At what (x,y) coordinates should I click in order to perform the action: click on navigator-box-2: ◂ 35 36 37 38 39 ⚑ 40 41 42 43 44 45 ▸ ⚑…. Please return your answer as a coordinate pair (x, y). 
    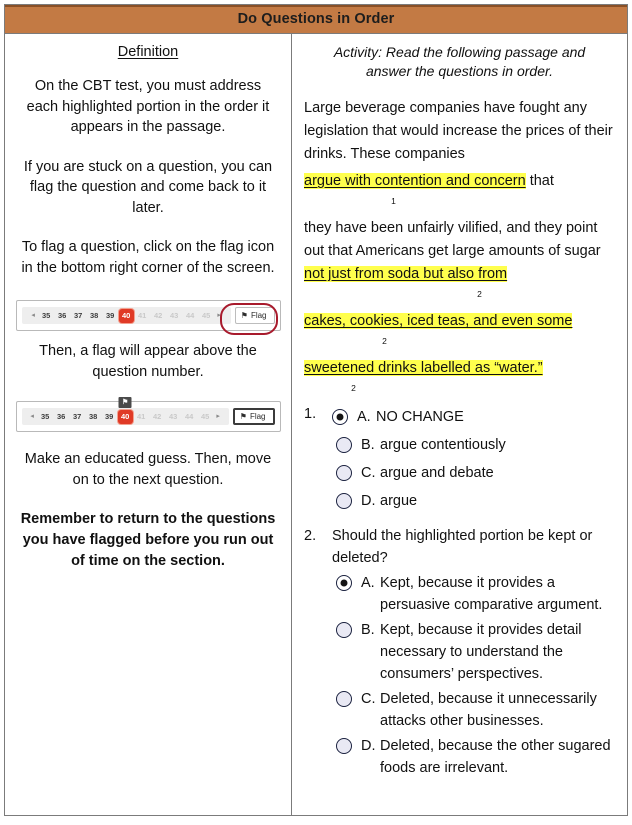
    Looking at the image, I should click on (148, 414).